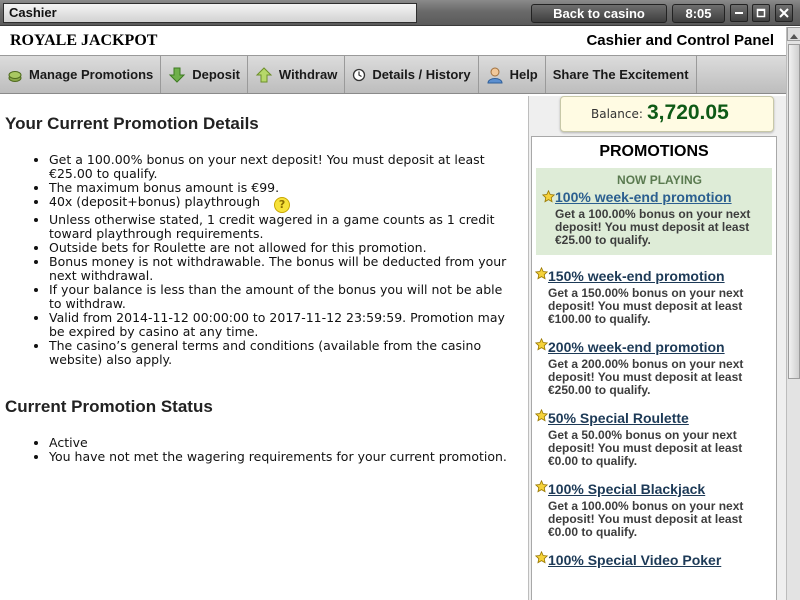 The height and width of the screenshot is (600, 800). I want to click on chevron-up-icon, so click(794, 36).